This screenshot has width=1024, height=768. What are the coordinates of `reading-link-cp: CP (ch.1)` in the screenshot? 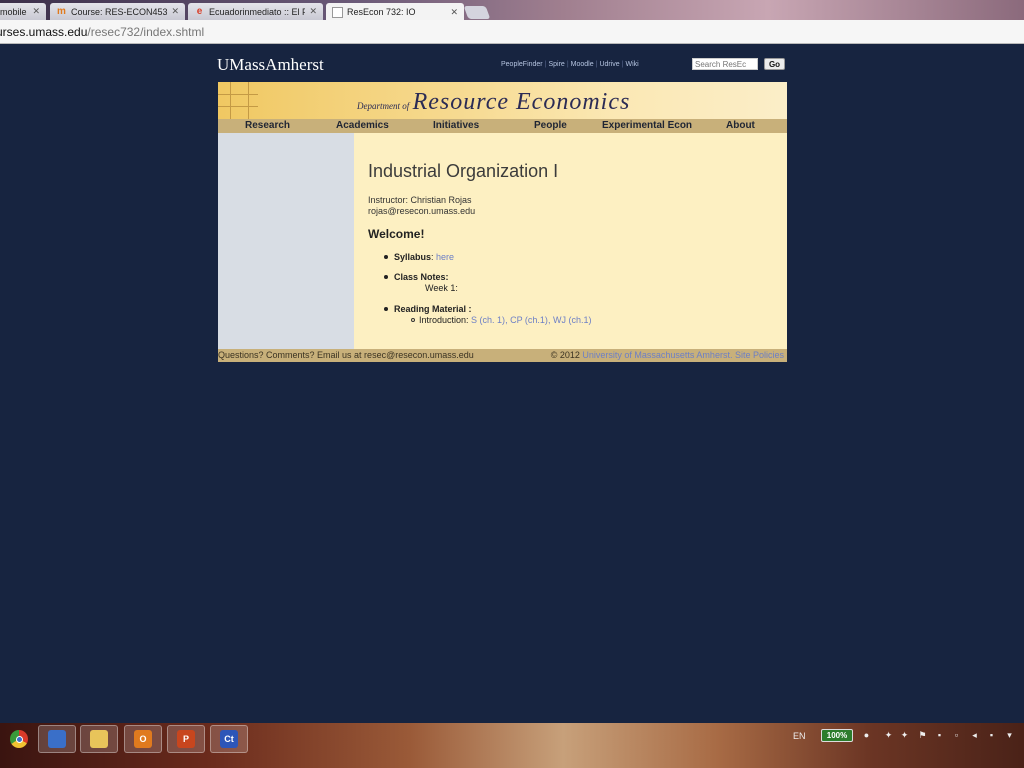 It's located at (529, 320).